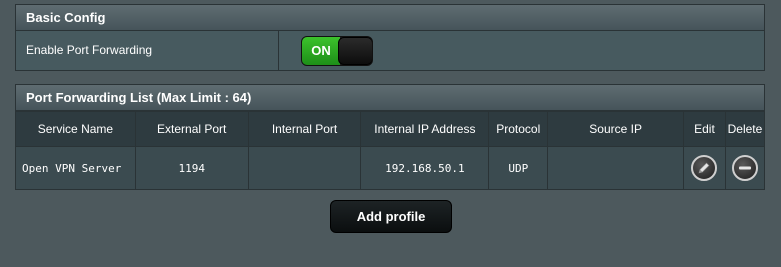  Describe the element at coordinates (704, 129) in the screenshot. I see `col-edit: Edit` at that location.